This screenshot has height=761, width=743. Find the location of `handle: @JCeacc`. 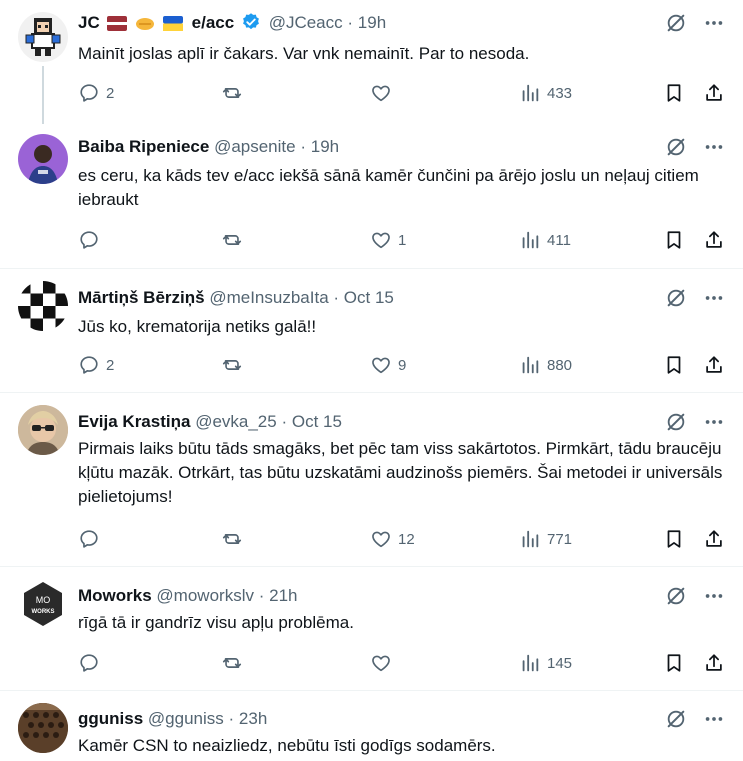

handle: @JCeacc is located at coordinates (306, 22).